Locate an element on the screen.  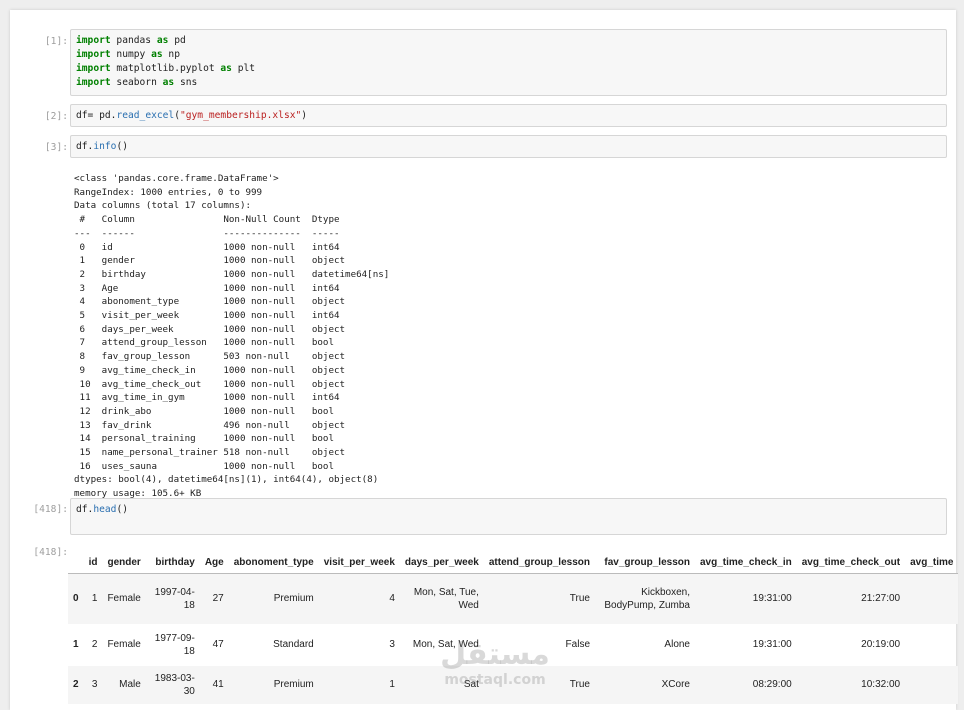
cell-prompt: [1]: is located at coordinates (56, 41).